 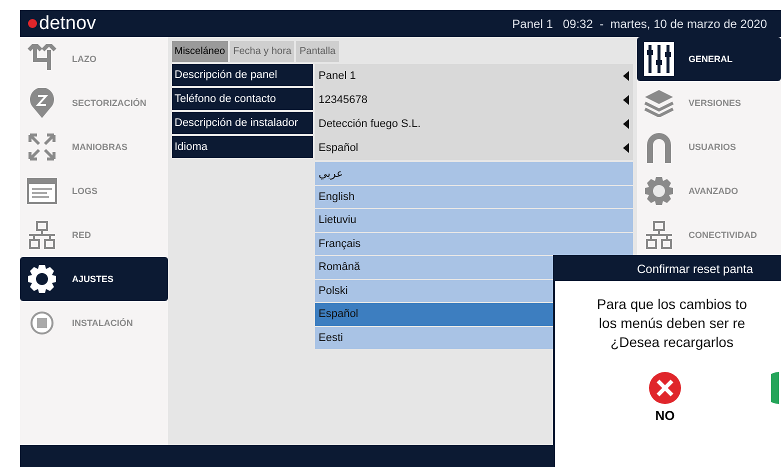 What do you see at coordinates (242, 99) in the screenshot?
I see `field-label: Teléfono de contacto` at bounding box center [242, 99].